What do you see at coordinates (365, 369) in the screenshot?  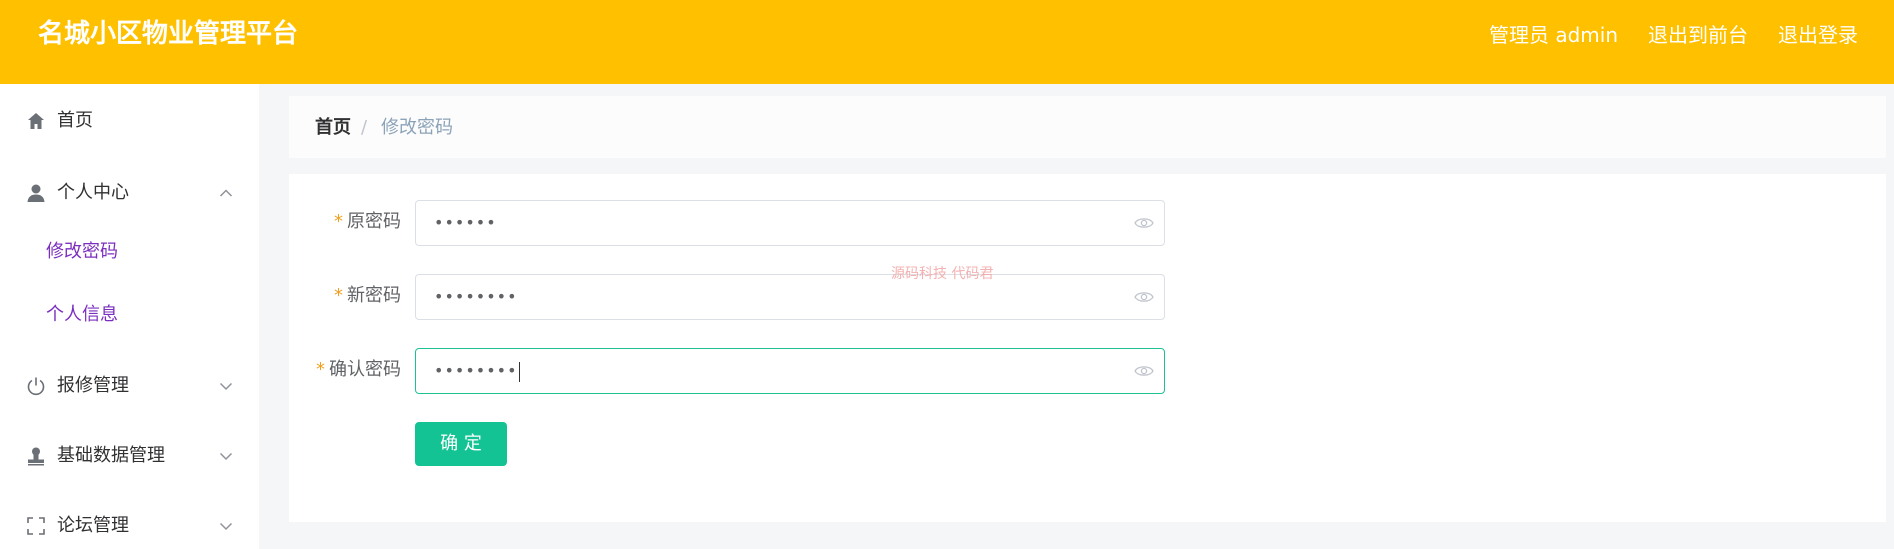 I see `field-label-text: 确认密码` at bounding box center [365, 369].